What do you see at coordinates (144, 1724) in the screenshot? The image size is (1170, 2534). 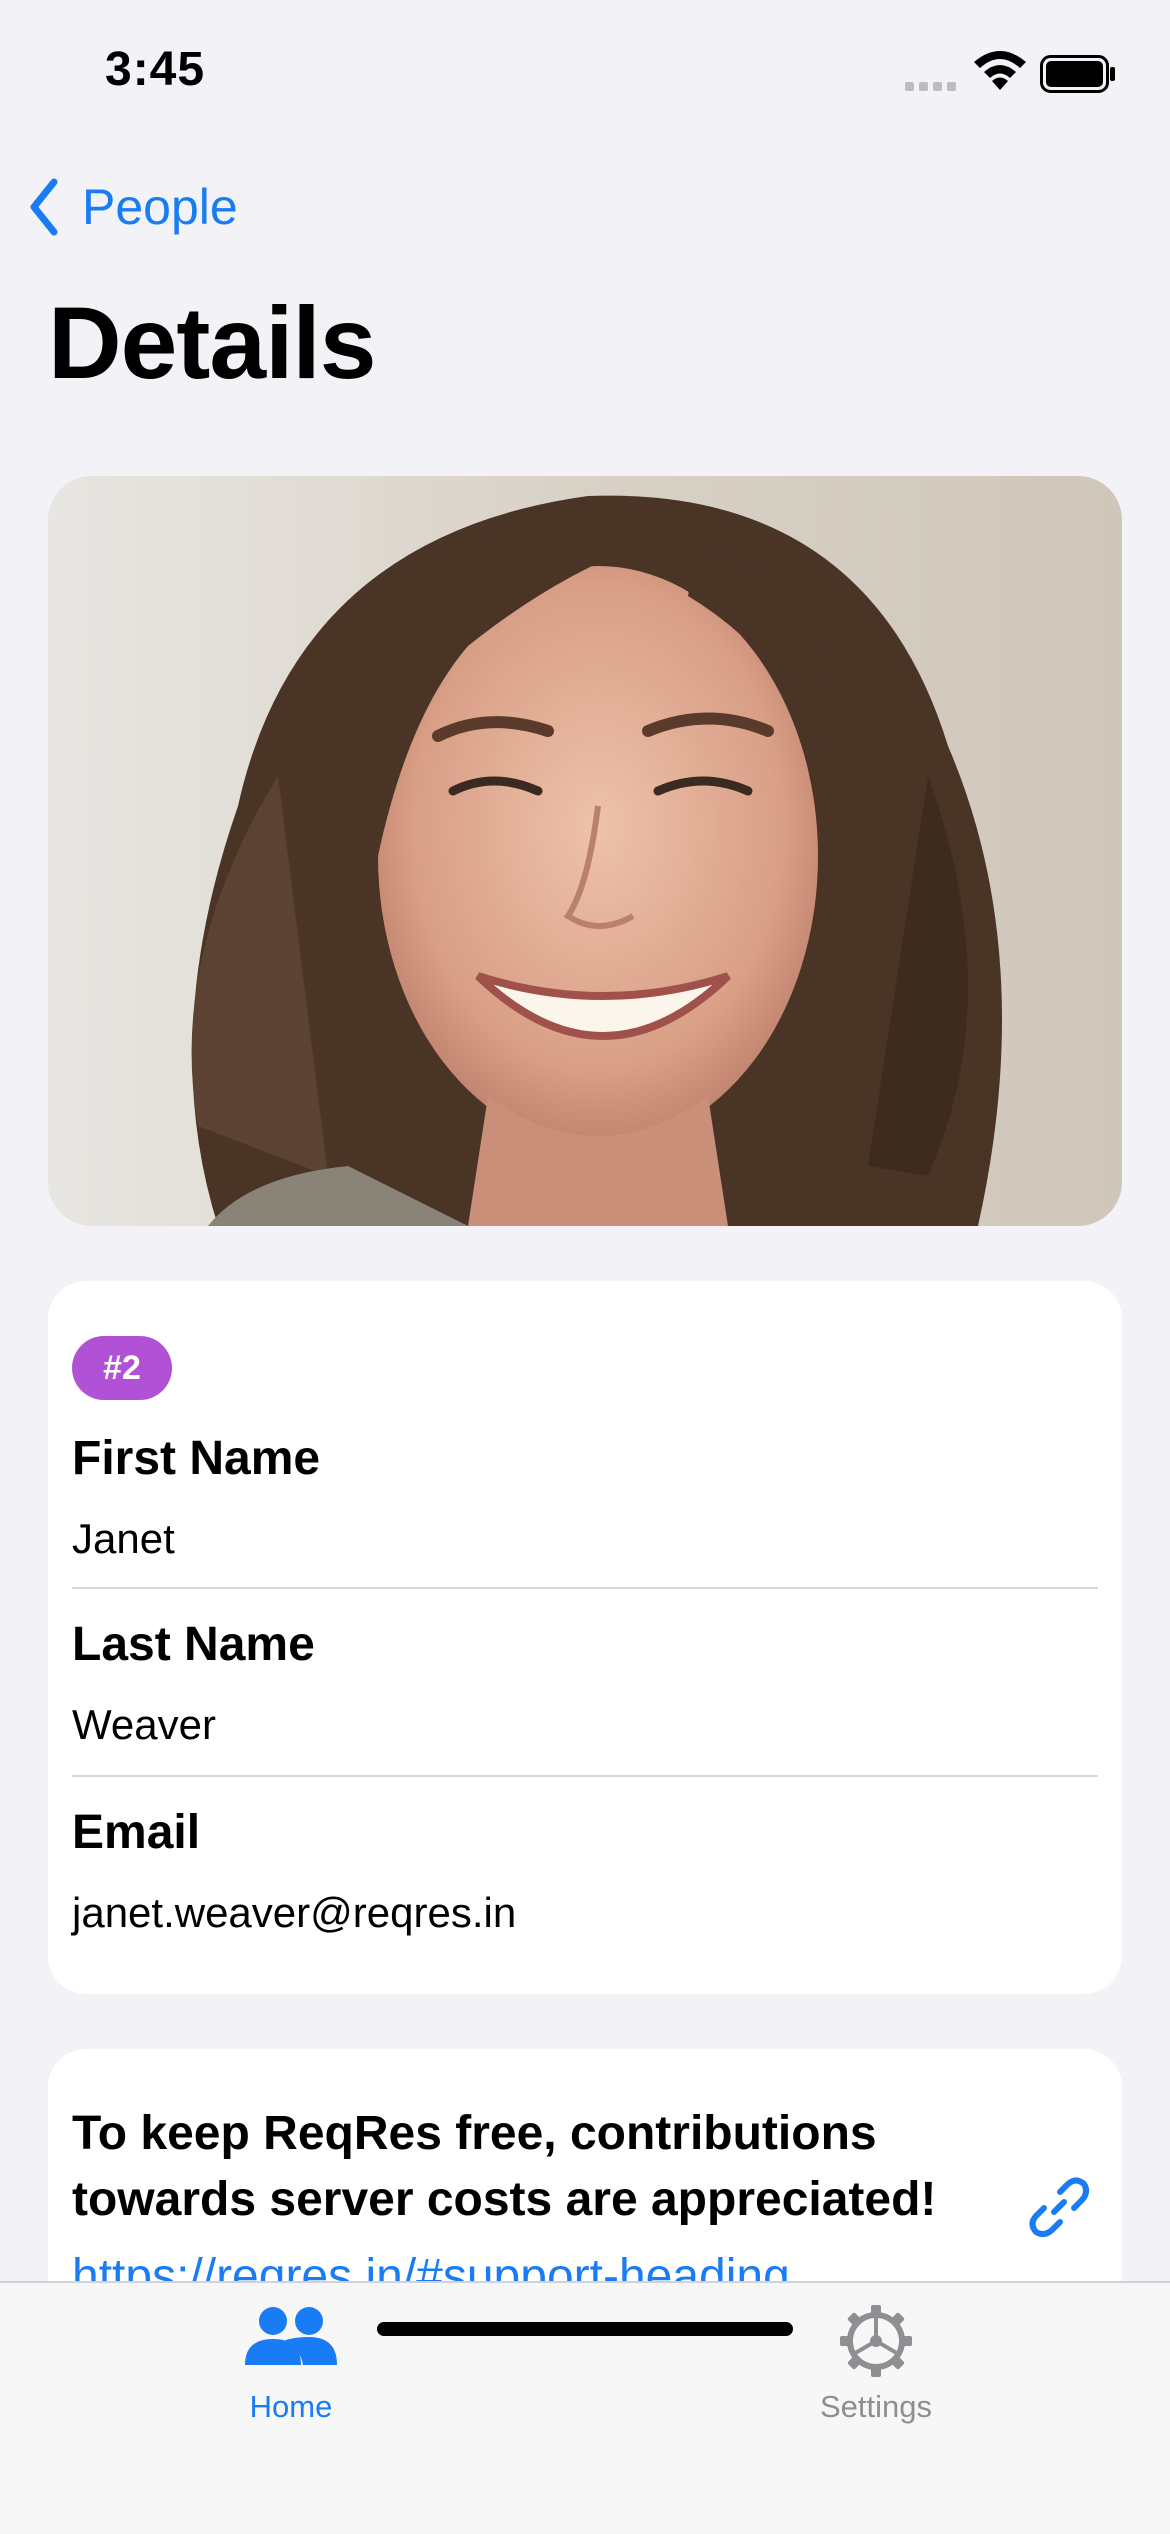 I see `last-name-value: Weaver` at bounding box center [144, 1724].